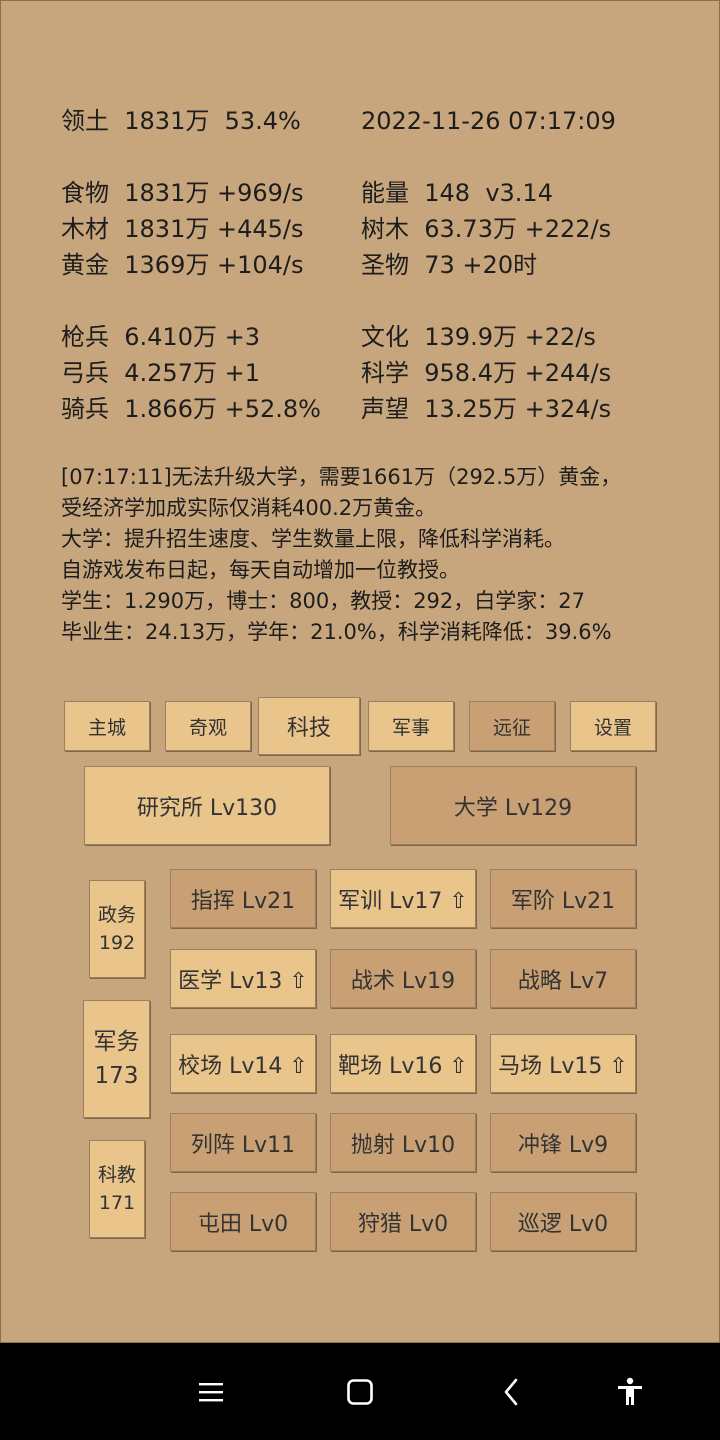  What do you see at coordinates (313, 539) in the screenshot?
I see `log-line: 大学：提升招生速度、学生数量上限，降低科学消耗。` at bounding box center [313, 539].